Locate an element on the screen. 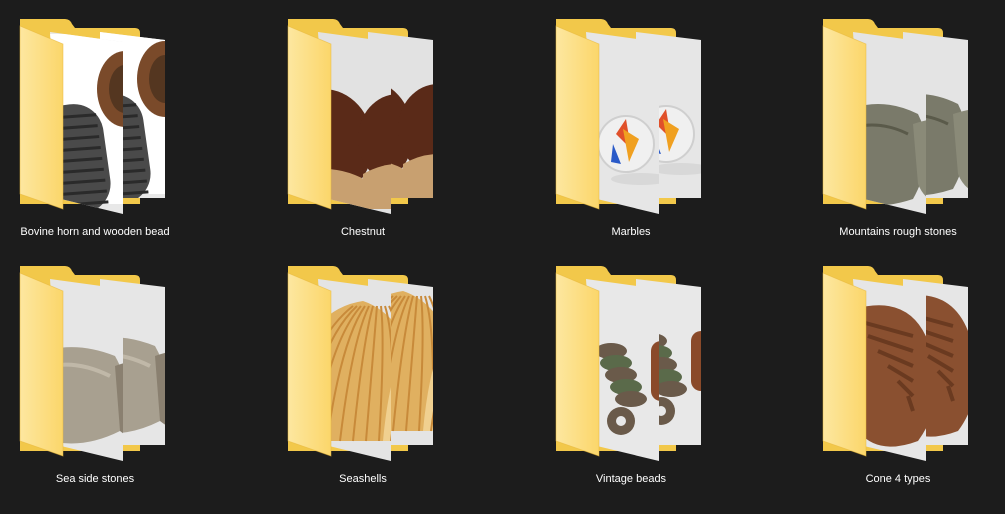 This screenshot has width=1005, height=514. folder-label: Chestnut is located at coordinates (363, 232).